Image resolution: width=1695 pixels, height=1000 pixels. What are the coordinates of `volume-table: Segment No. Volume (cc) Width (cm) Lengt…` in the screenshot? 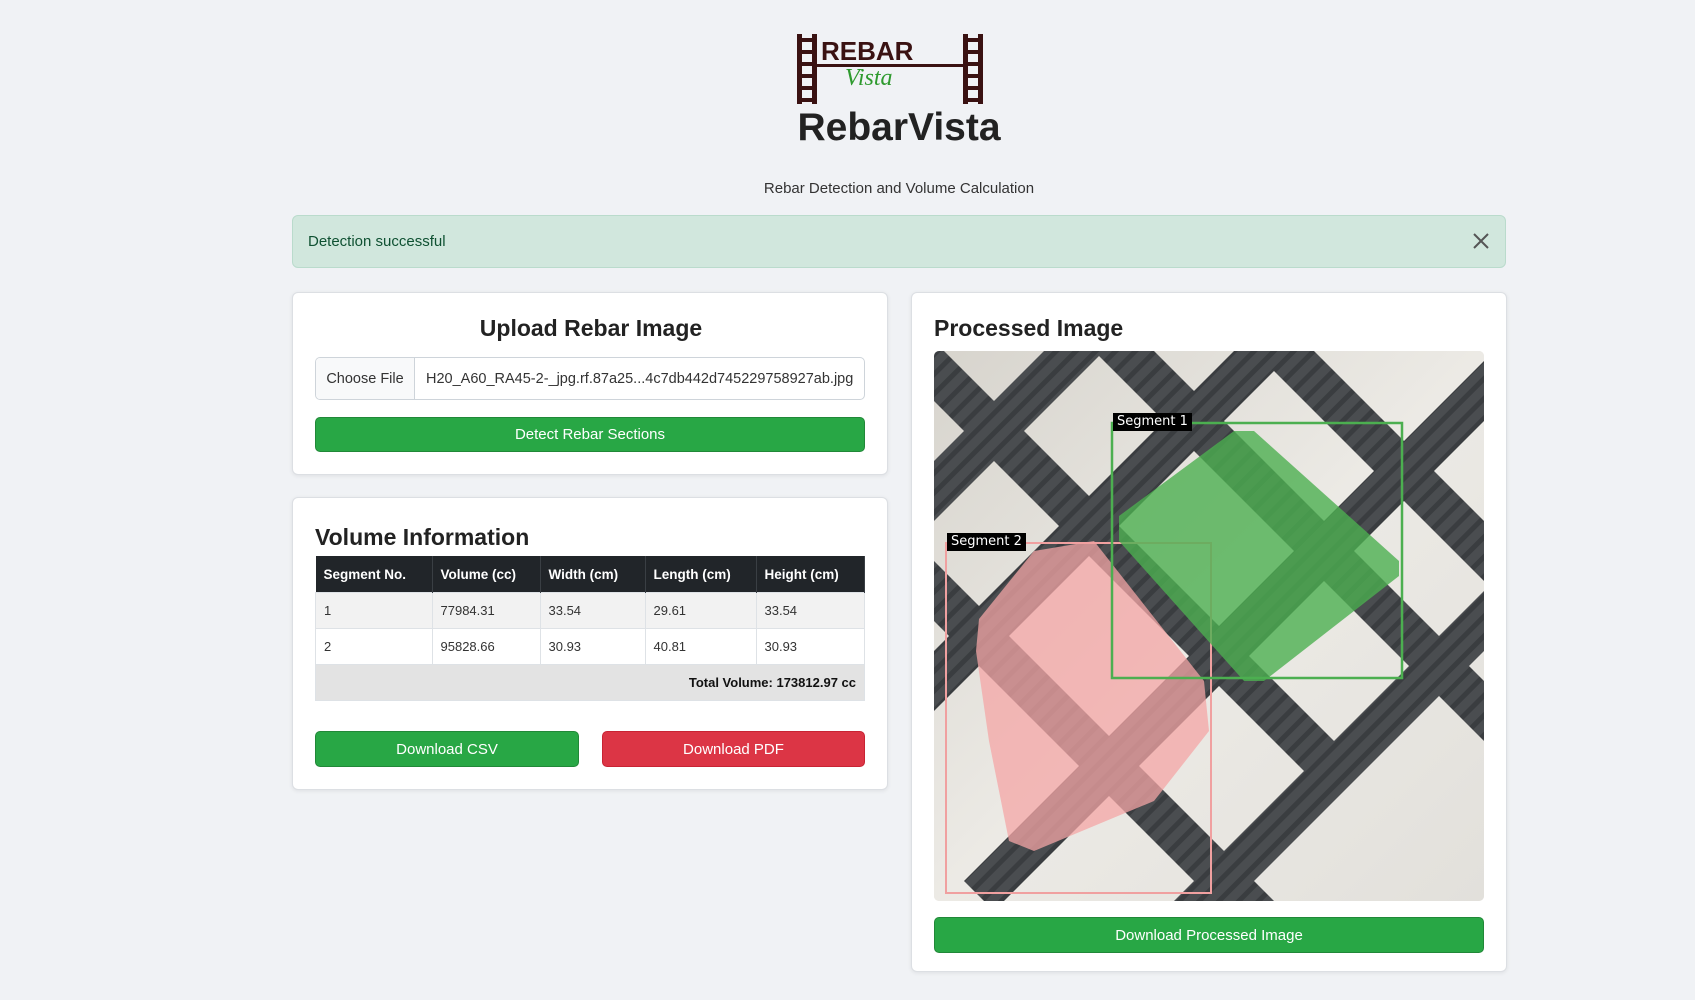 It's located at (590, 628).